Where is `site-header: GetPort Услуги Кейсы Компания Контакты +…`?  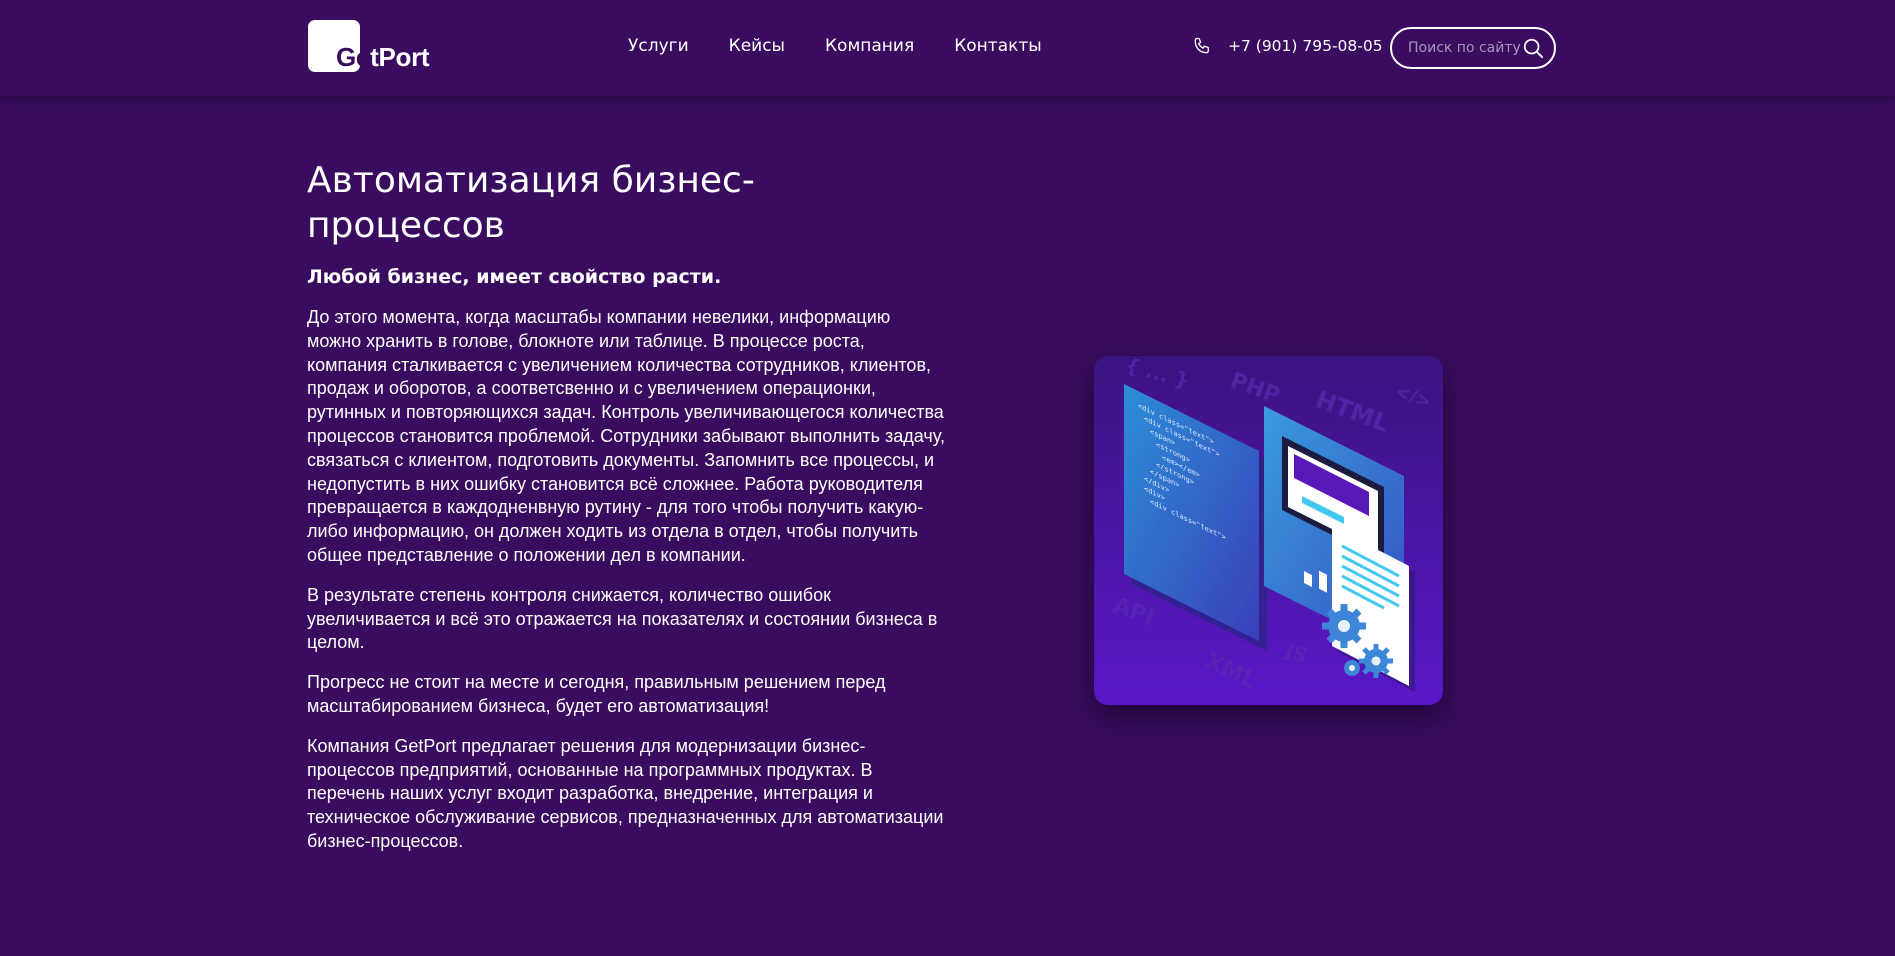
site-header: GetPort Услуги Кейсы Компания Контакты +… is located at coordinates (947, 48).